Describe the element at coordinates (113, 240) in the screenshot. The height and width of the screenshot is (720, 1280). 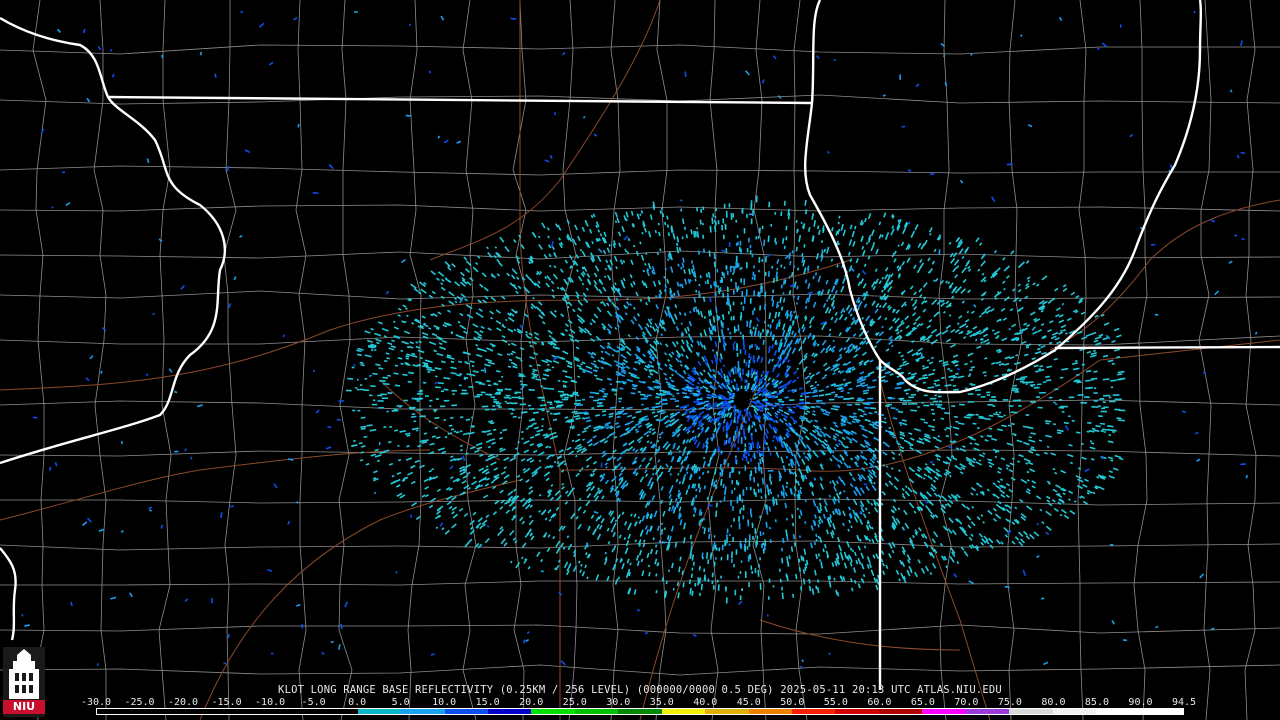
I see `mississippi-river-border` at that location.